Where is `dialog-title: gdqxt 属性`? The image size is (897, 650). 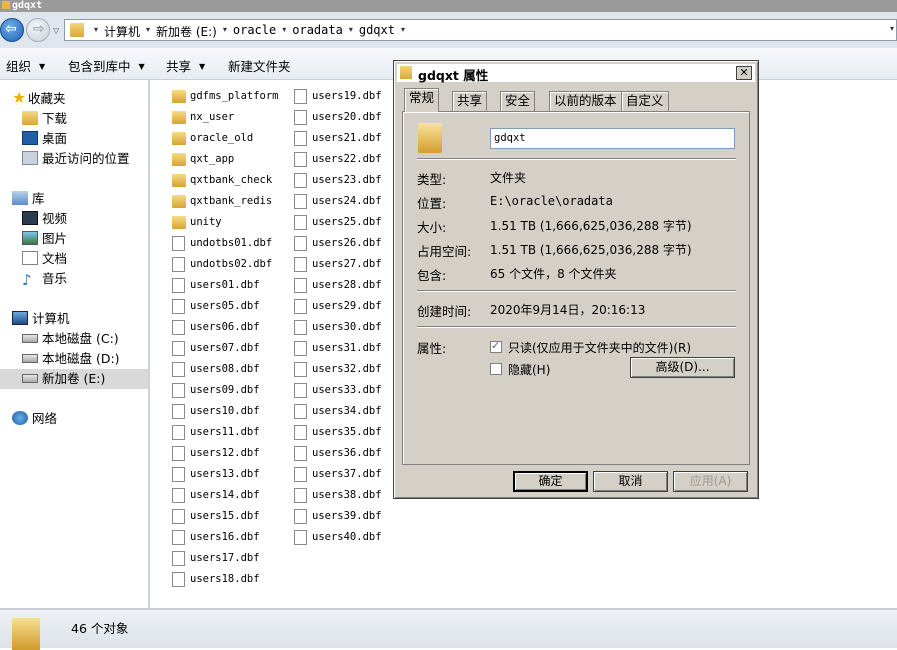
dialog-title: gdqxt 属性 is located at coordinates (453, 75).